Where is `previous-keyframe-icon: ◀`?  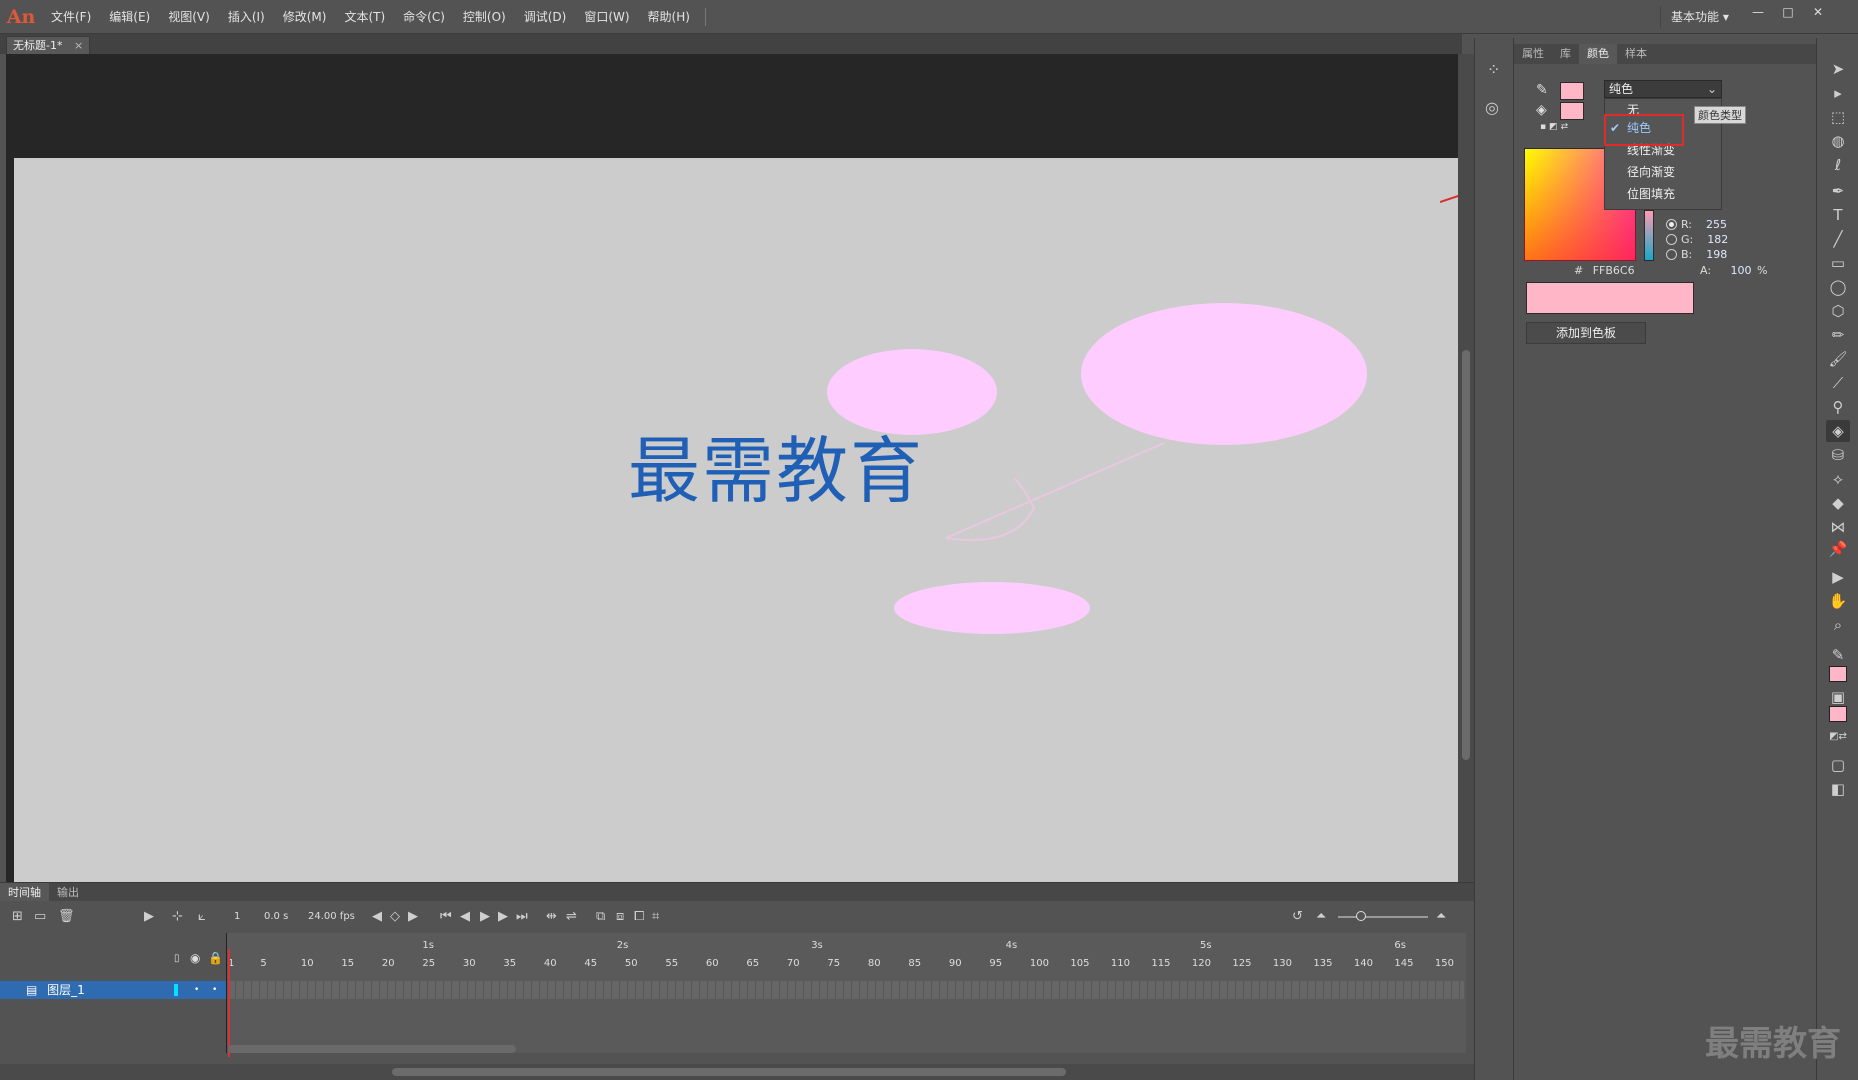 previous-keyframe-icon: ◀ is located at coordinates (377, 916).